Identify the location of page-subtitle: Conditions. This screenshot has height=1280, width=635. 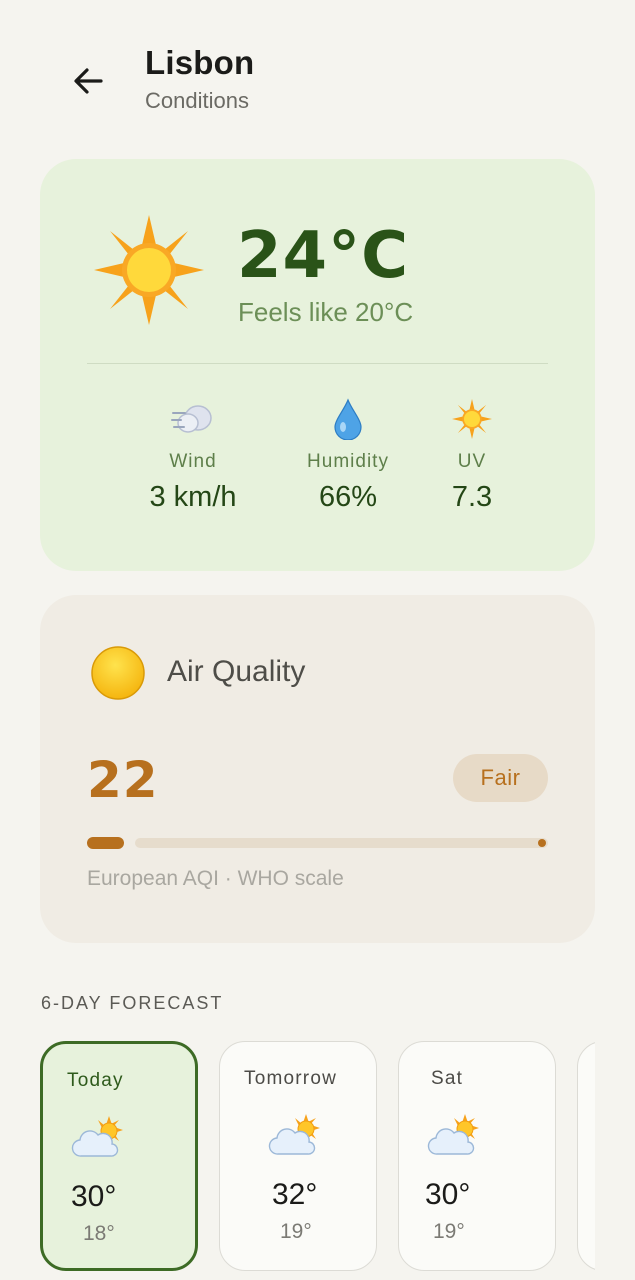
(197, 100).